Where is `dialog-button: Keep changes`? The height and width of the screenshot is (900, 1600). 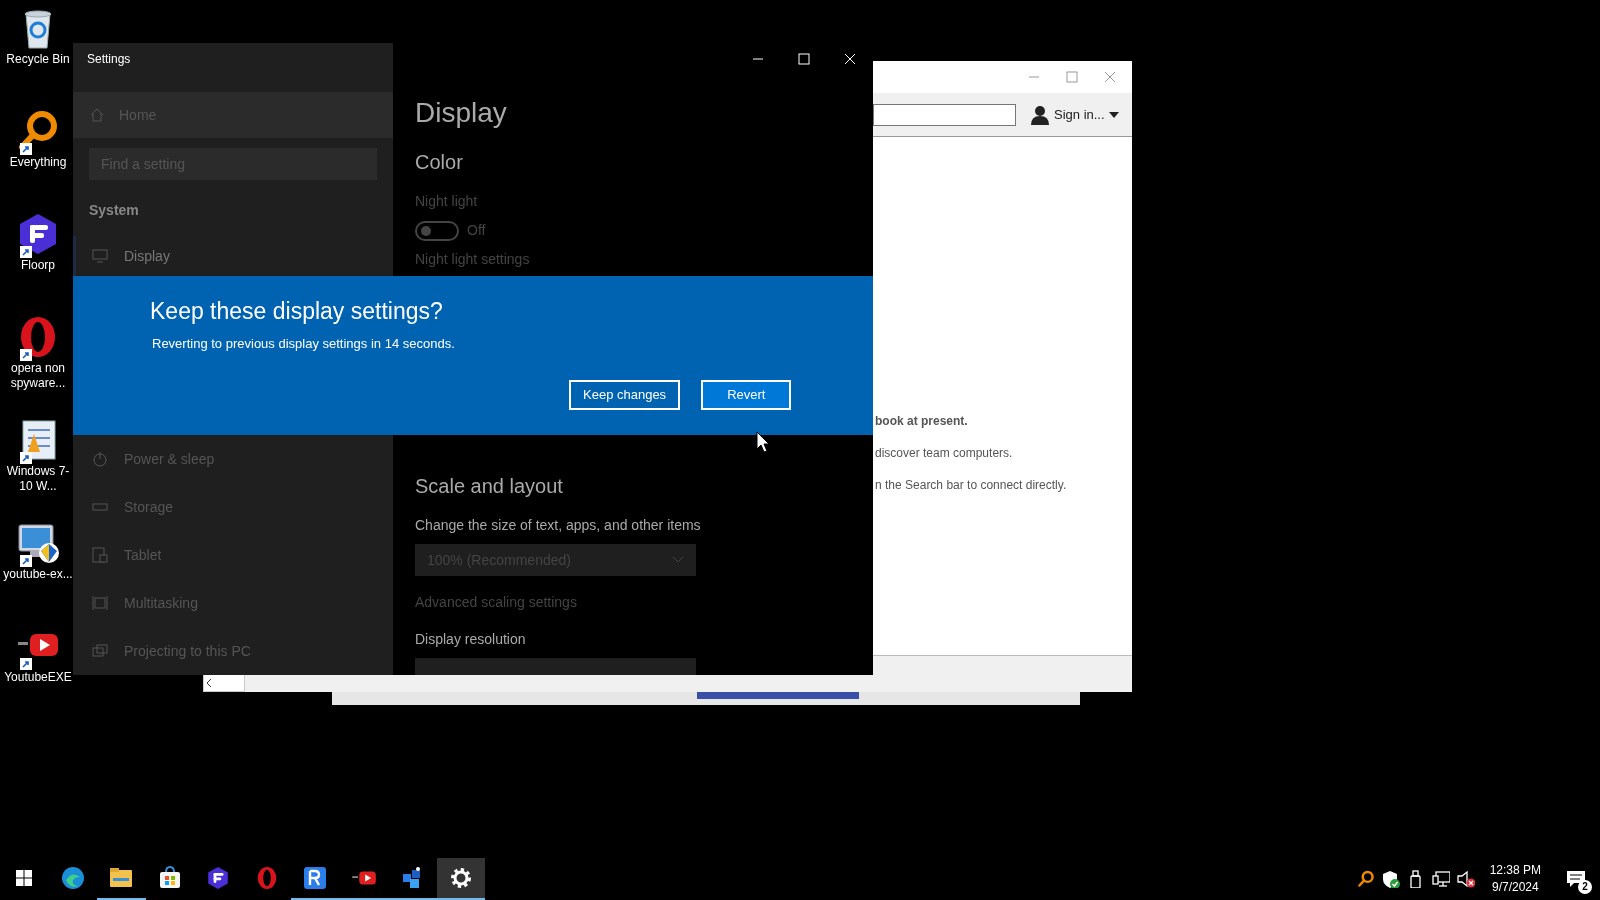
dialog-button: Keep changes is located at coordinates (625, 395).